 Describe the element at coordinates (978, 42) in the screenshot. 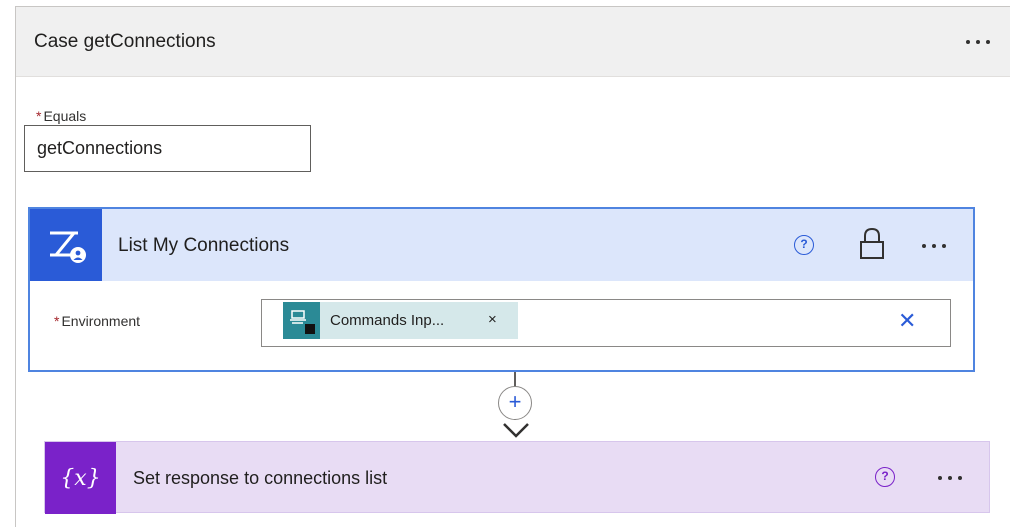

I see `case-more-options-icon` at that location.